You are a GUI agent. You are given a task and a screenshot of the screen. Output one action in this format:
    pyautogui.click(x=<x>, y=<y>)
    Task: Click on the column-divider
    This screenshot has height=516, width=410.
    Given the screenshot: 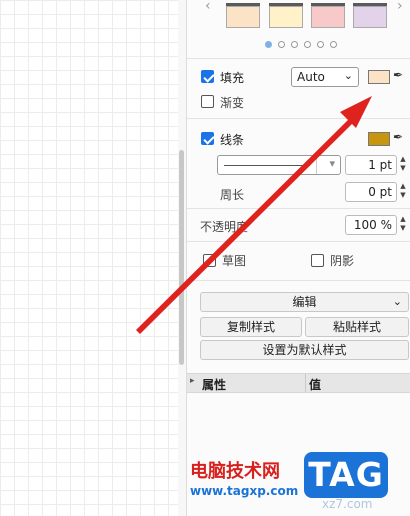 What is the action you would take?
    pyautogui.click(x=305, y=383)
    